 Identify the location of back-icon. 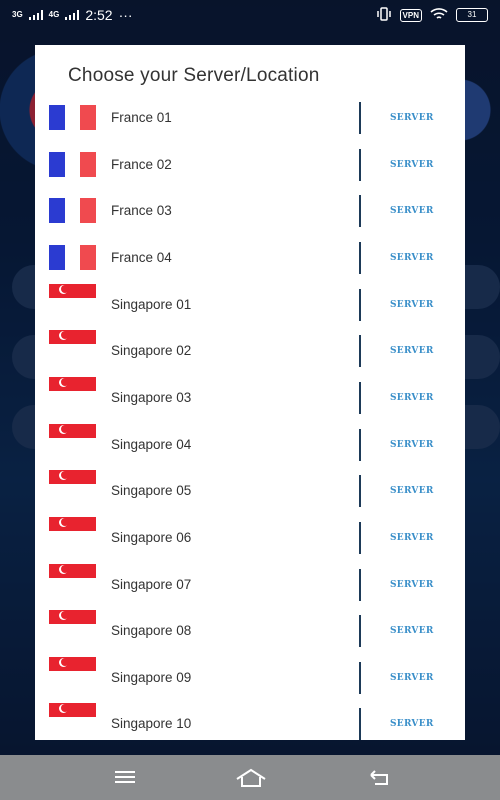
(380, 777).